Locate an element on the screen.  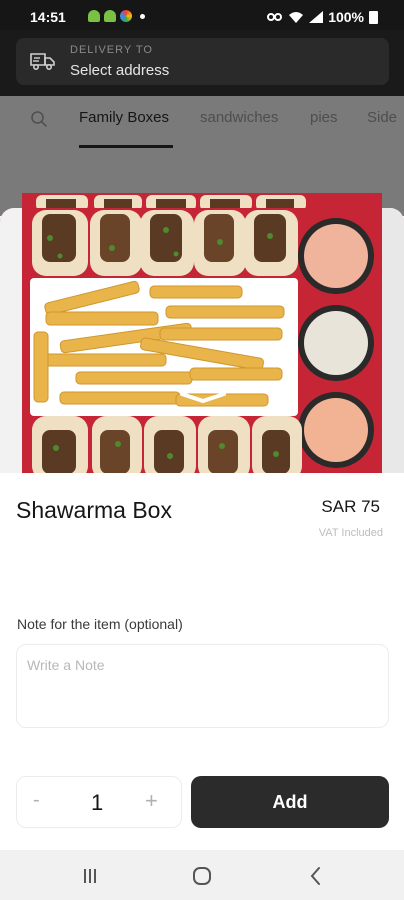
decrease-quantity-button: - is located at coordinates (36, 800).